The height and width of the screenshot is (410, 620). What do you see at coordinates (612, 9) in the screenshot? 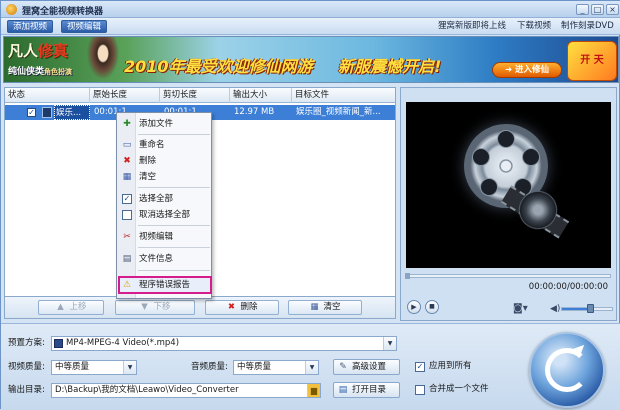
I see `close-button: ×` at bounding box center [612, 9].